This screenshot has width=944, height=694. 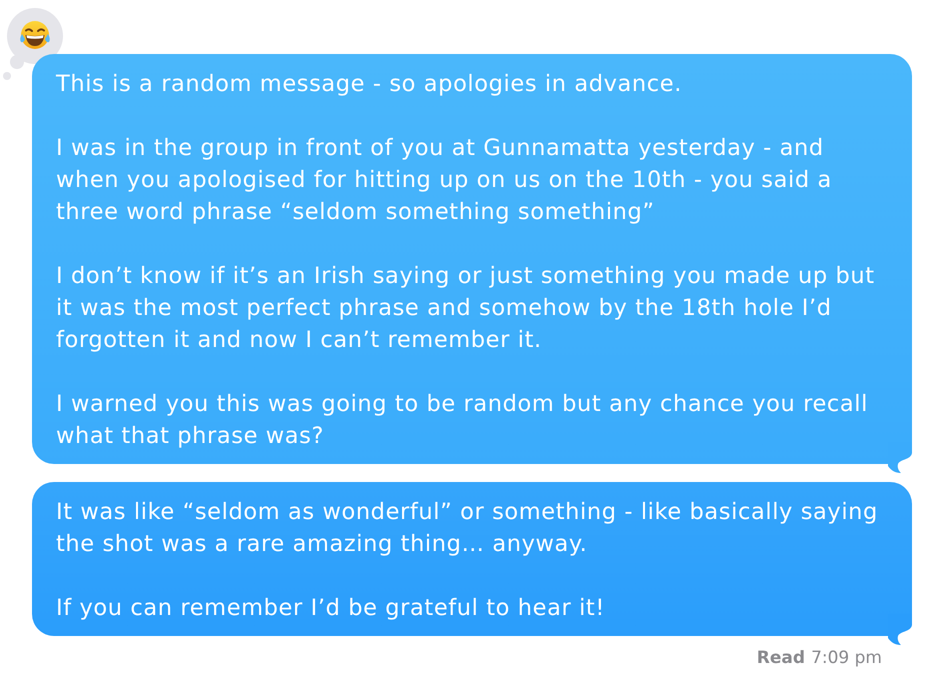 What do you see at coordinates (467, 528) in the screenshot?
I see `message-text: It was like “seldom as wonderful” or something - like basically saying the shot was a rare amazing thing… anyway.` at bounding box center [467, 528].